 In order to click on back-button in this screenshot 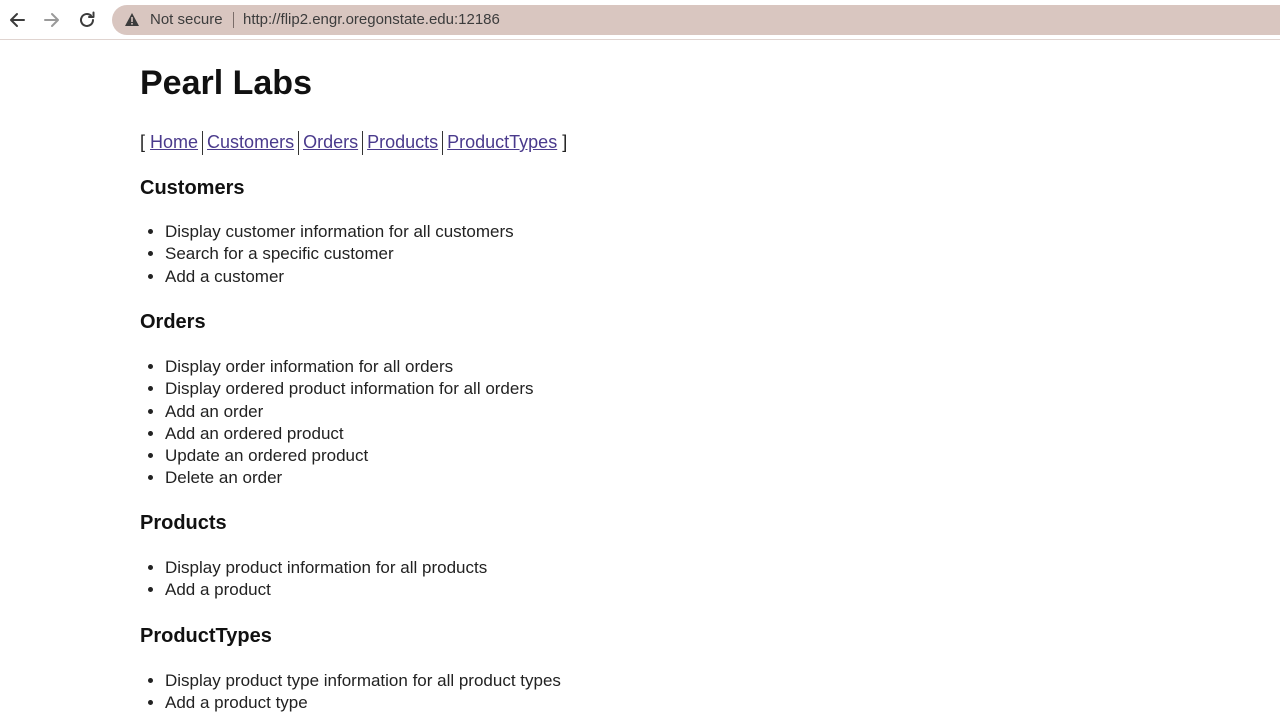, I will do `click(17, 20)`.